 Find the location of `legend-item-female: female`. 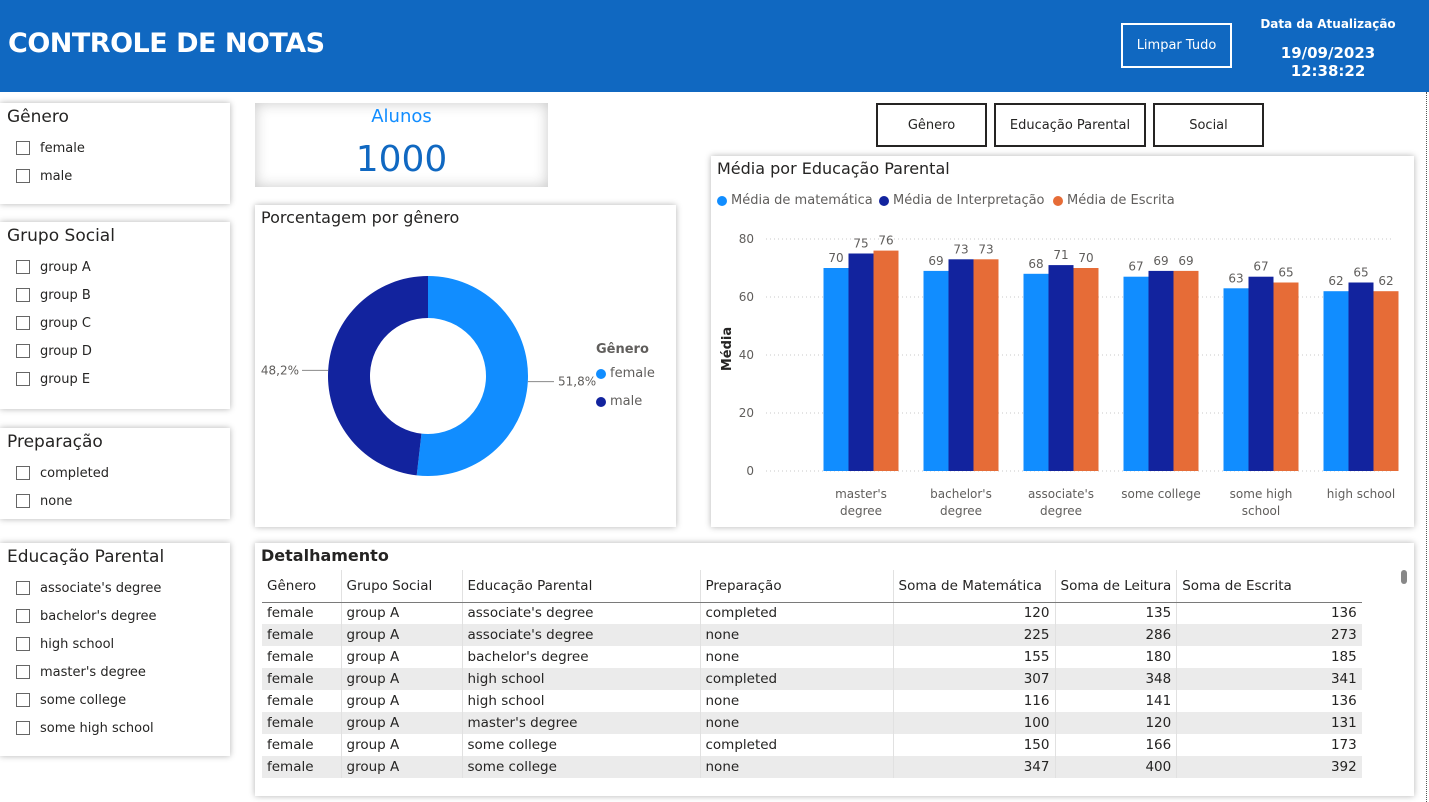

legend-item-female: female is located at coordinates (625, 373).